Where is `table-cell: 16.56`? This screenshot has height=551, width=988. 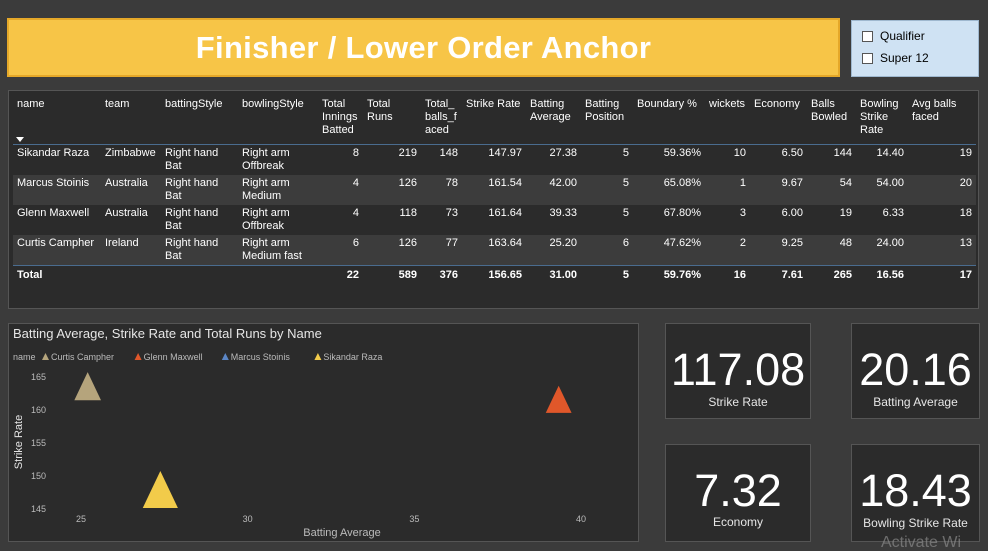
table-cell: 16.56 is located at coordinates (882, 274).